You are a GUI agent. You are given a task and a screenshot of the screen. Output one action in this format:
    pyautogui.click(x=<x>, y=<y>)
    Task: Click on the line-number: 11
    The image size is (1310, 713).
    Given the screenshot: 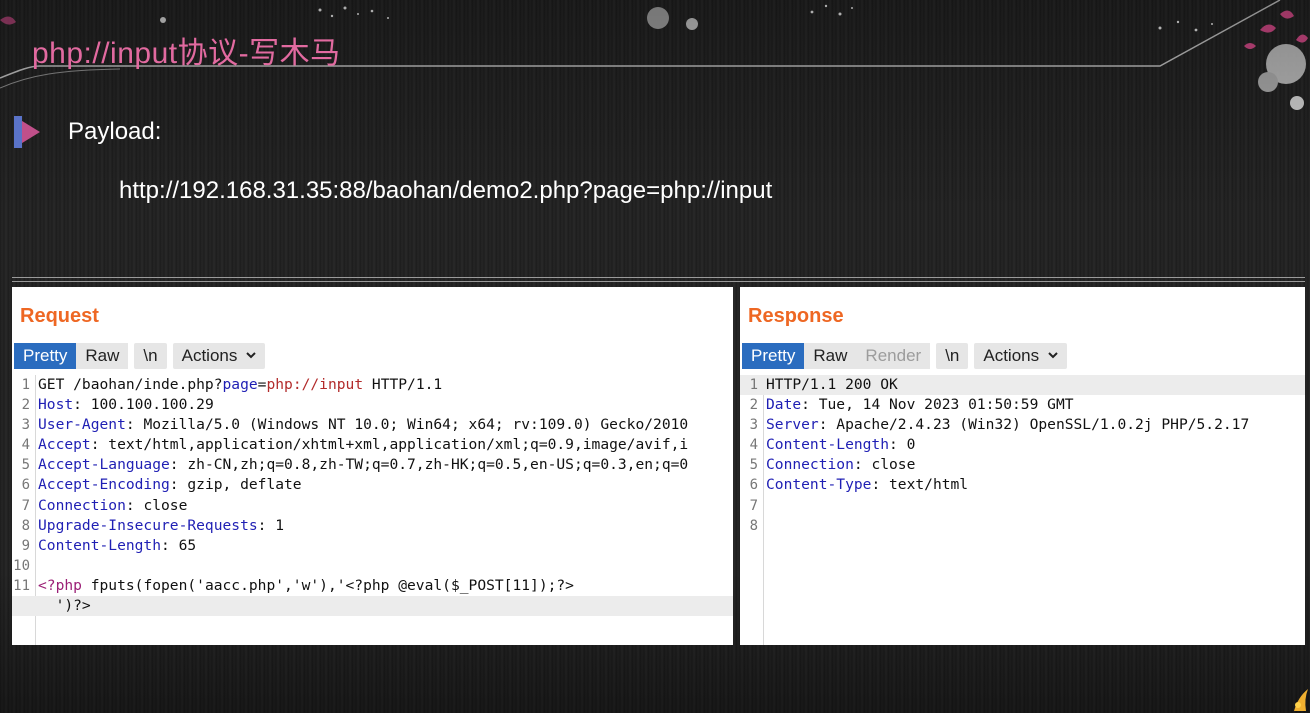 What is the action you would take?
    pyautogui.click(x=21, y=585)
    